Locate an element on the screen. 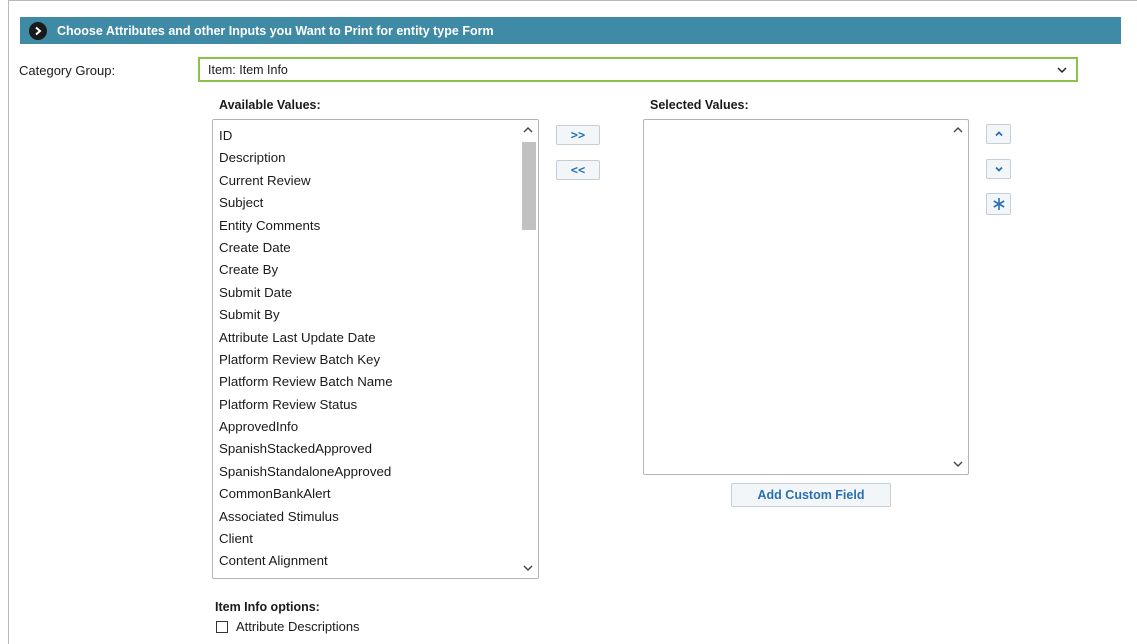  scroll-thumb is located at coordinates (529, 186).